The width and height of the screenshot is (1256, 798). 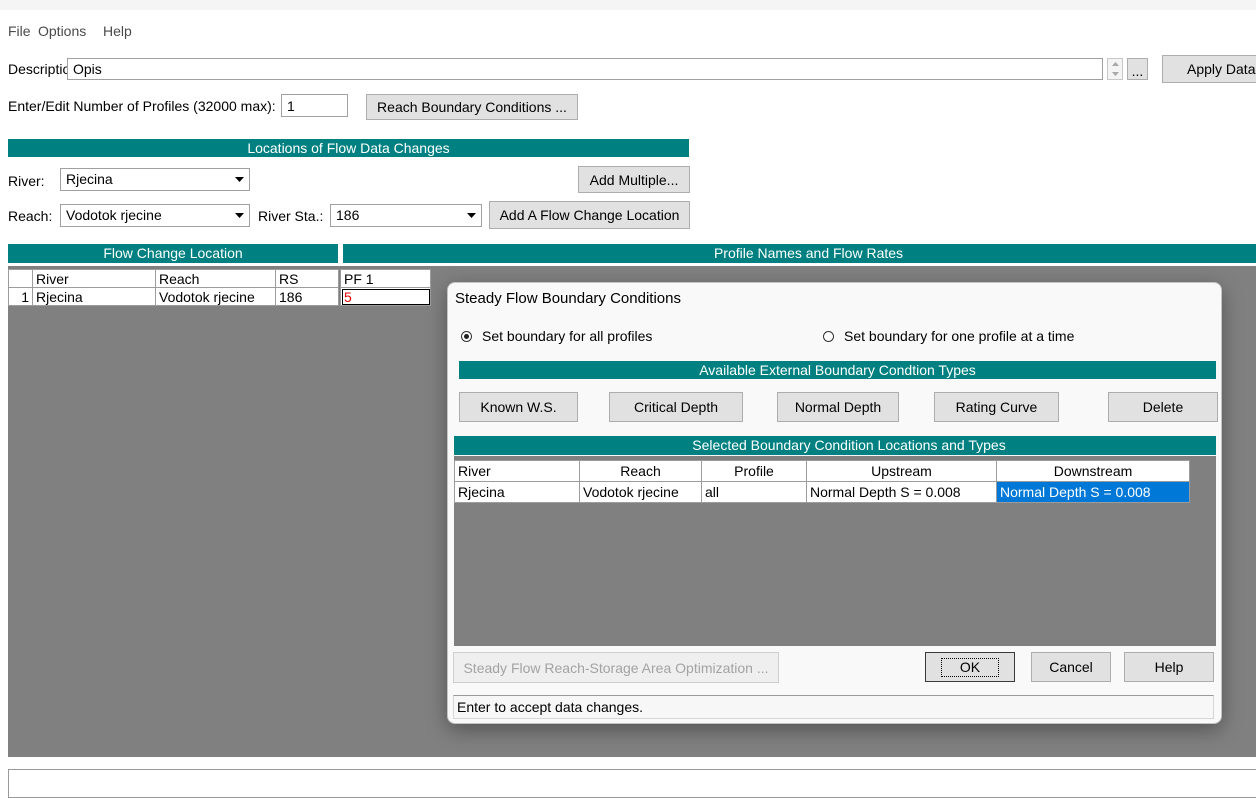 I want to click on known-ws-button: Known W.S., so click(x=518, y=407).